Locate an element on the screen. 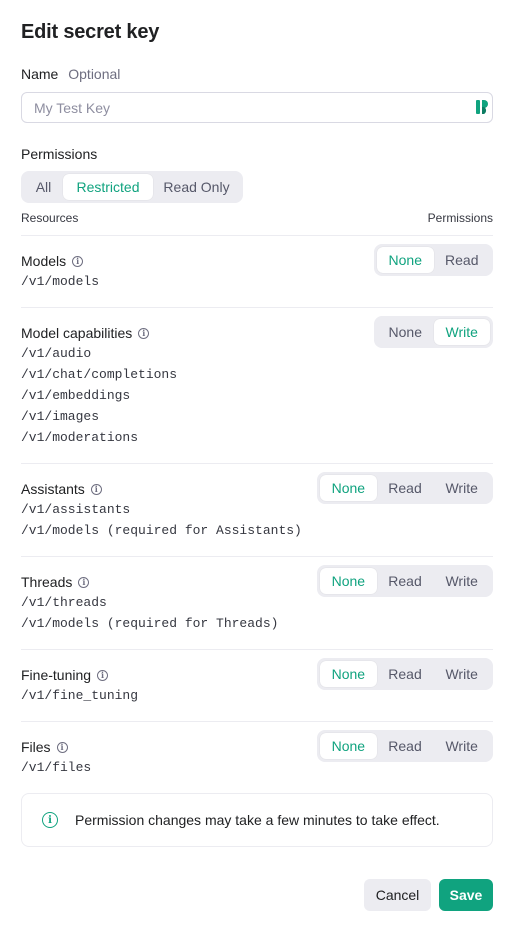 This screenshot has width=516, height=935. fine-tuning-read-option: Read is located at coordinates (405, 674).